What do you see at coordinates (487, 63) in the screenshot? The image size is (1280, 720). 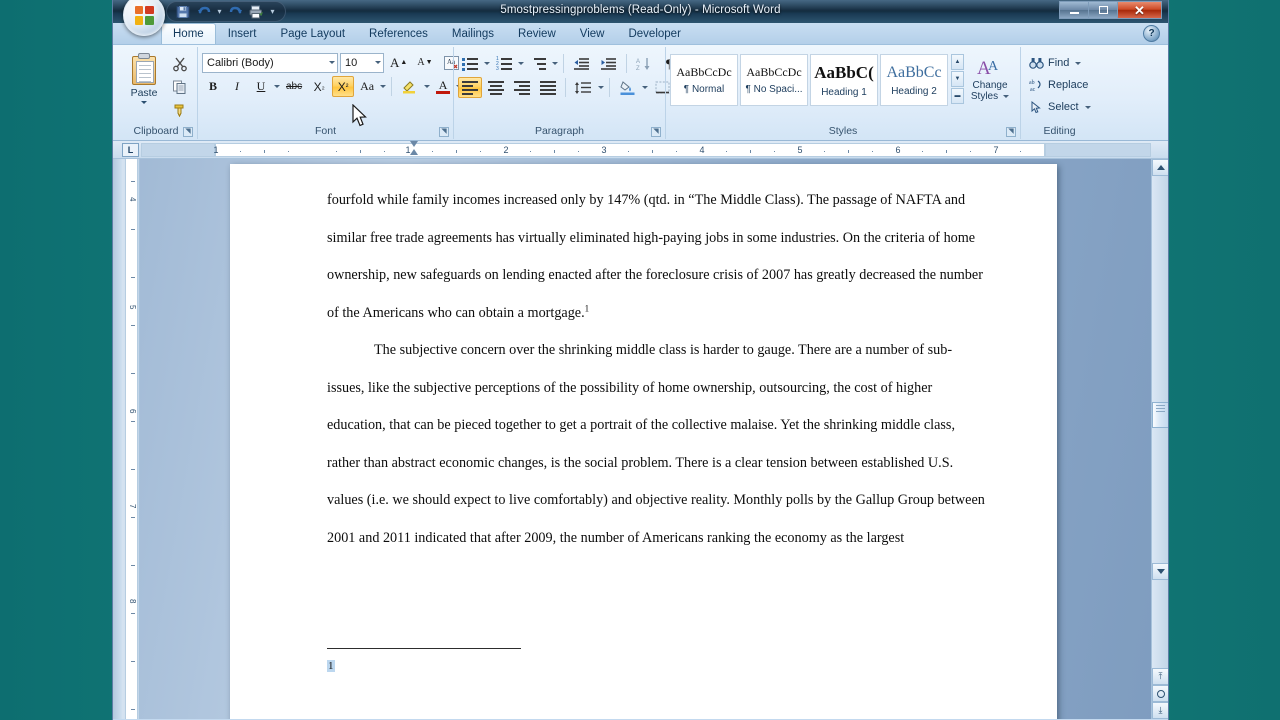 I see `bullets-dropdown-icon` at bounding box center [487, 63].